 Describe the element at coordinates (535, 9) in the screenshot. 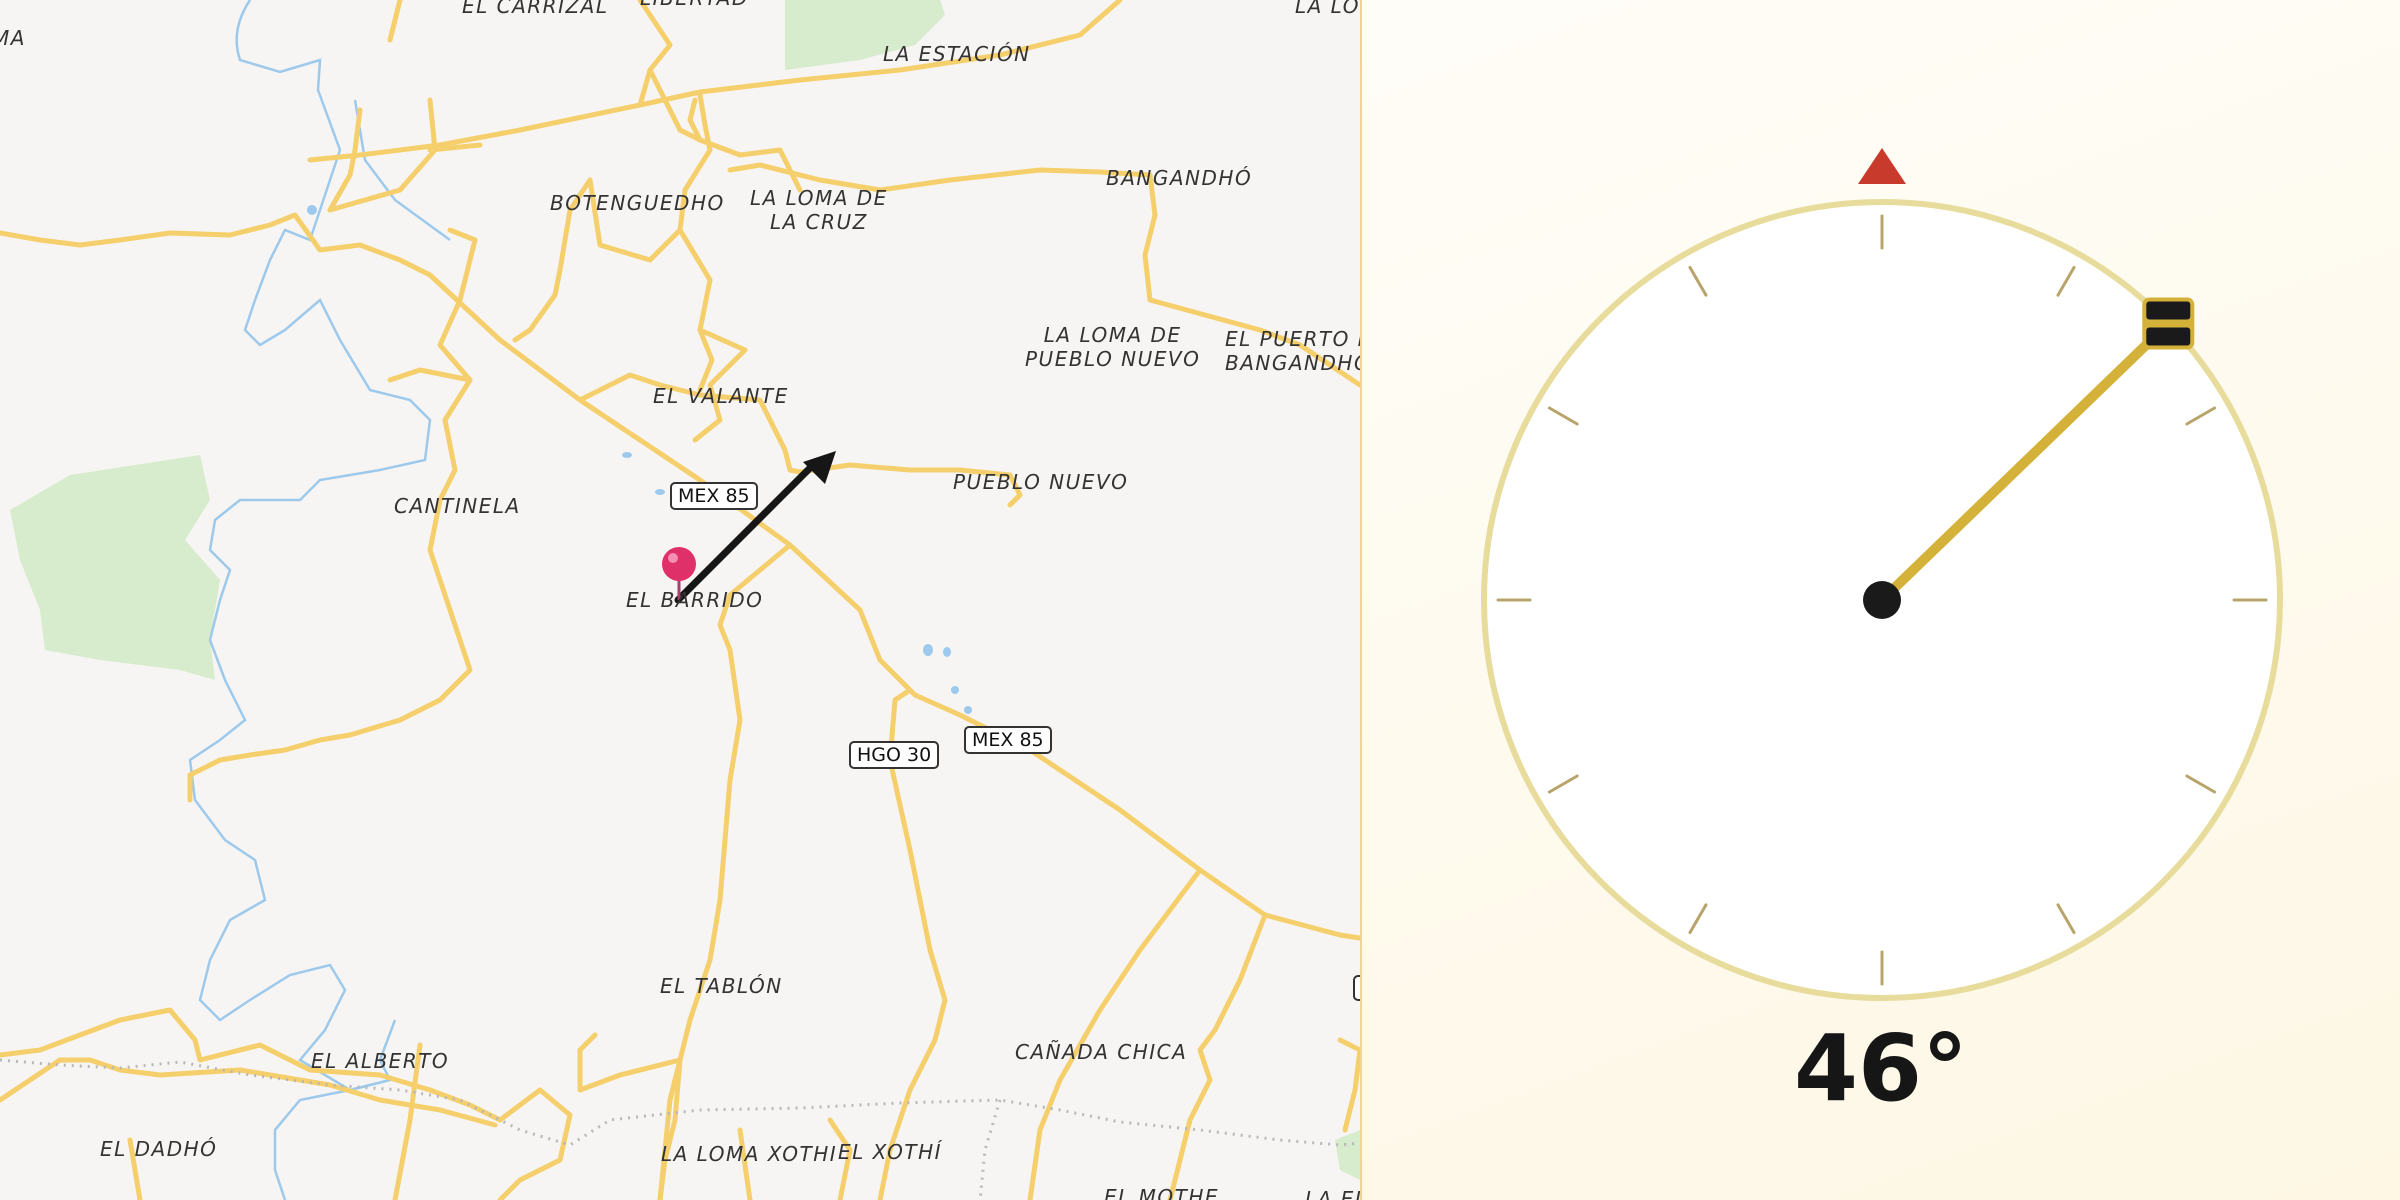

I see `place-label-el-carrizal: EL CARRIZAL` at that location.